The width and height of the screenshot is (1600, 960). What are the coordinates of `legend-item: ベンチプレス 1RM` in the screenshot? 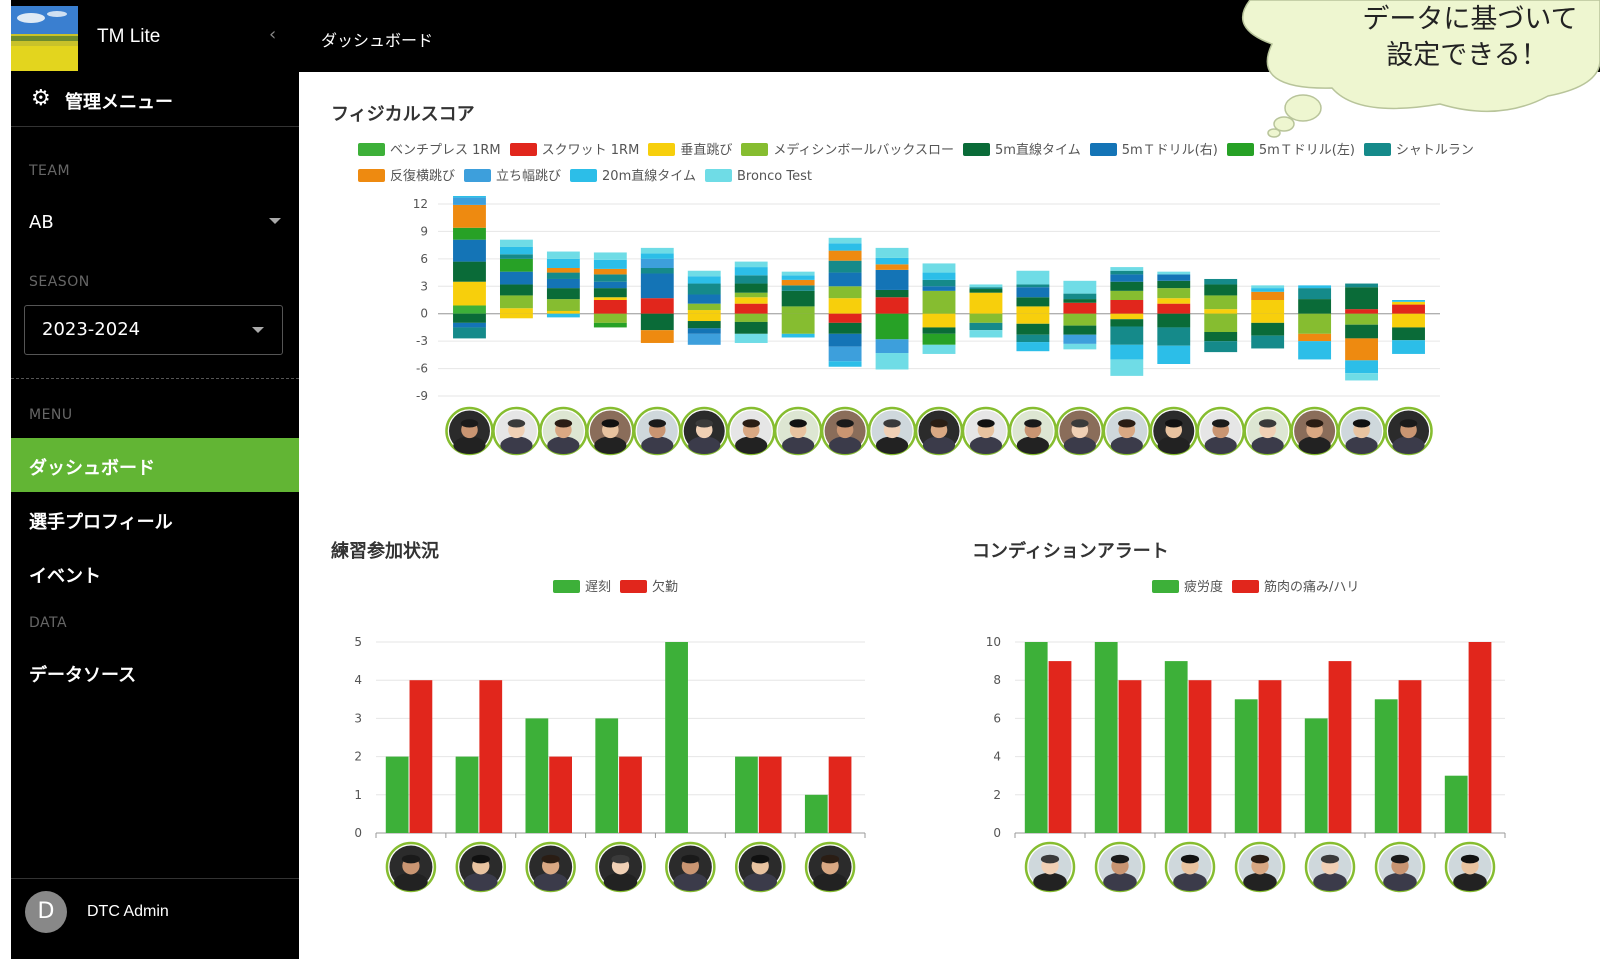 It's located at (429, 151).